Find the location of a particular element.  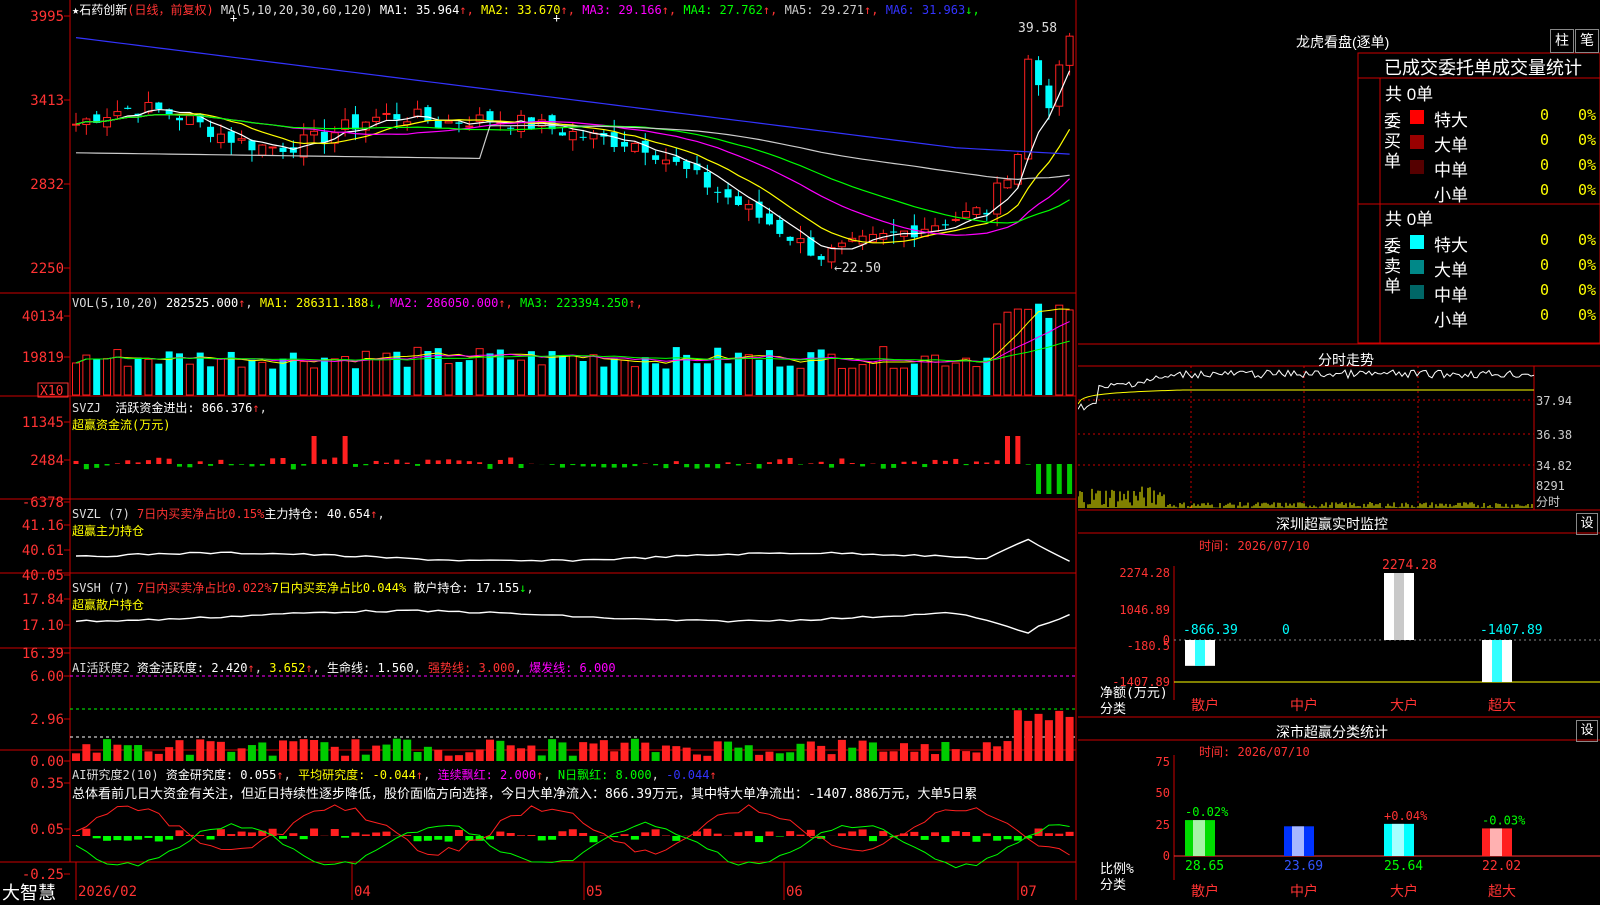

ai2-v2: 平均研究度: -0.044 is located at coordinates (357, 775).